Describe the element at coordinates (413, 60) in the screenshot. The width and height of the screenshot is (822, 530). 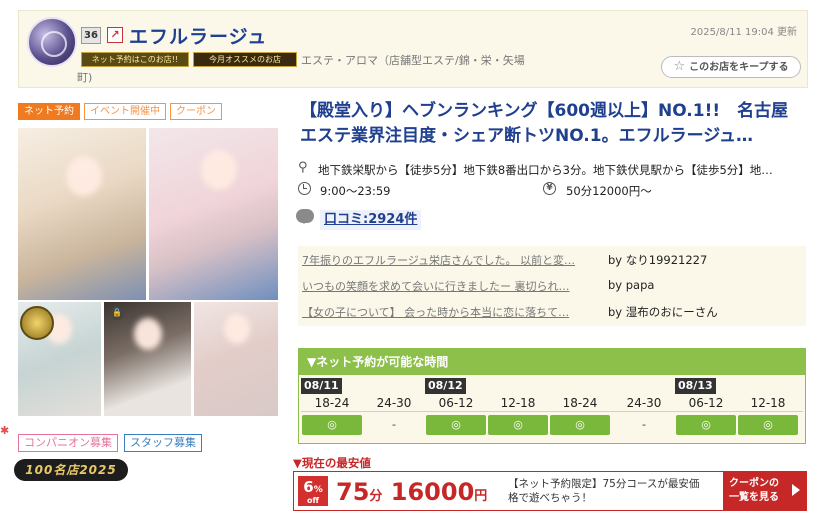
I see `category-text: エステ・アロマ（店舗型エステ/錦・栄・矢場` at that location.